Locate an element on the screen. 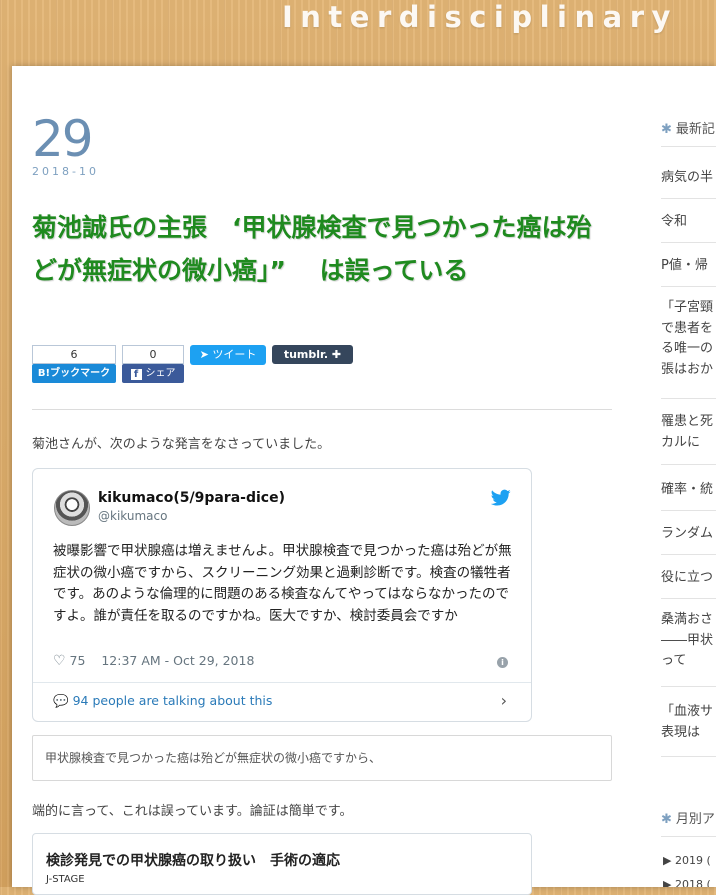  twitter-bird-icon: ➤ is located at coordinates (204, 354).